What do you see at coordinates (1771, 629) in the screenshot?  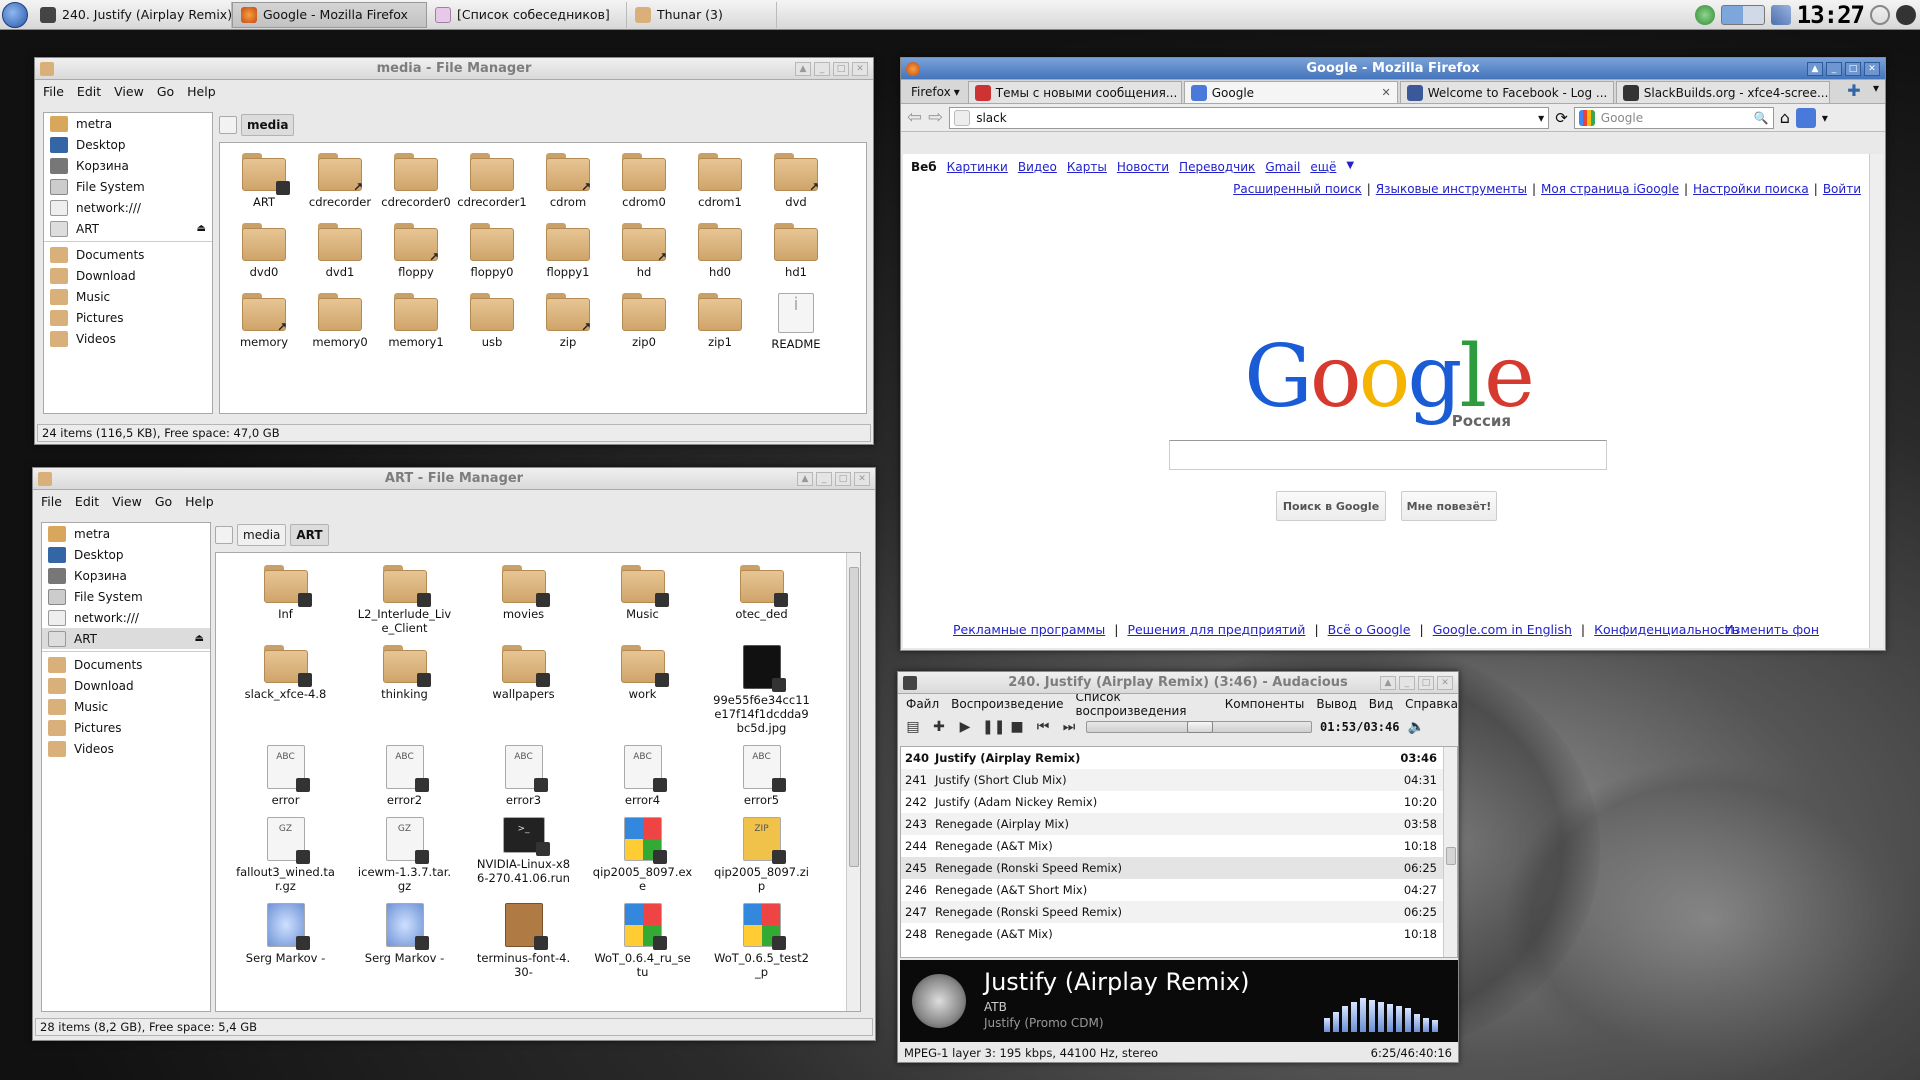 I see `change-background-link: Изменить фон` at bounding box center [1771, 629].